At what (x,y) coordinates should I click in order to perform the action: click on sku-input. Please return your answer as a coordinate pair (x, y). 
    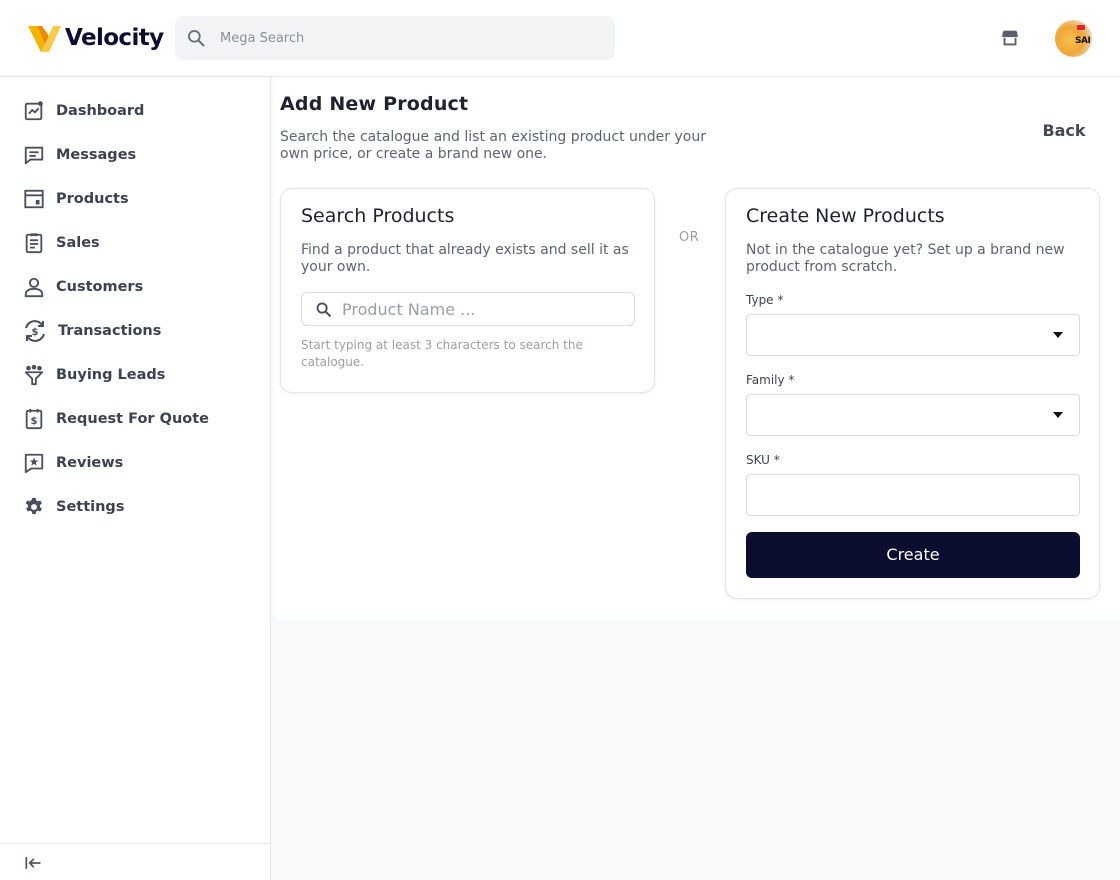
    Looking at the image, I should click on (913, 495).